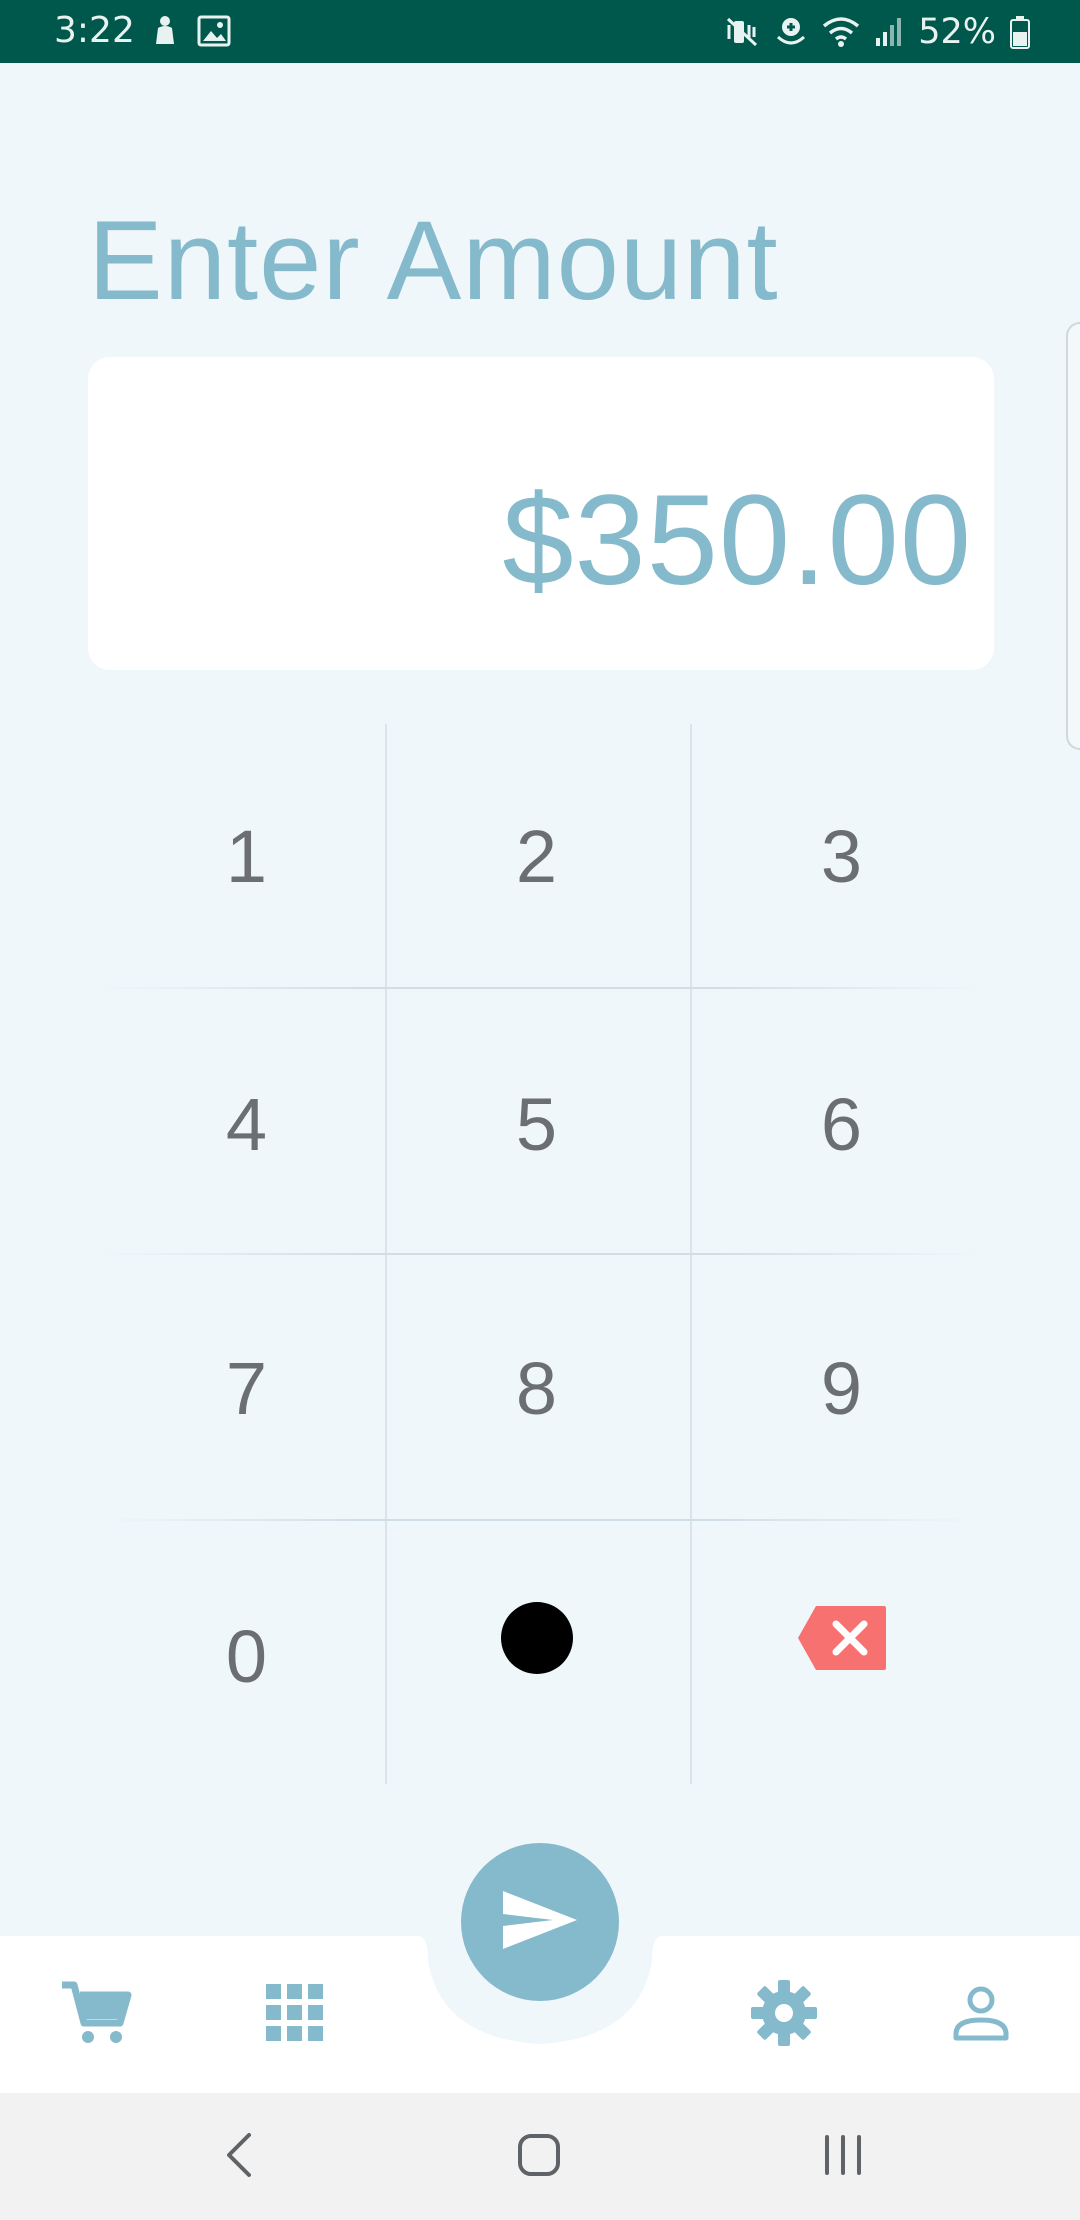 The height and width of the screenshot is (2220, 1080). I want to click on cart-icon, so click(96, 2015).